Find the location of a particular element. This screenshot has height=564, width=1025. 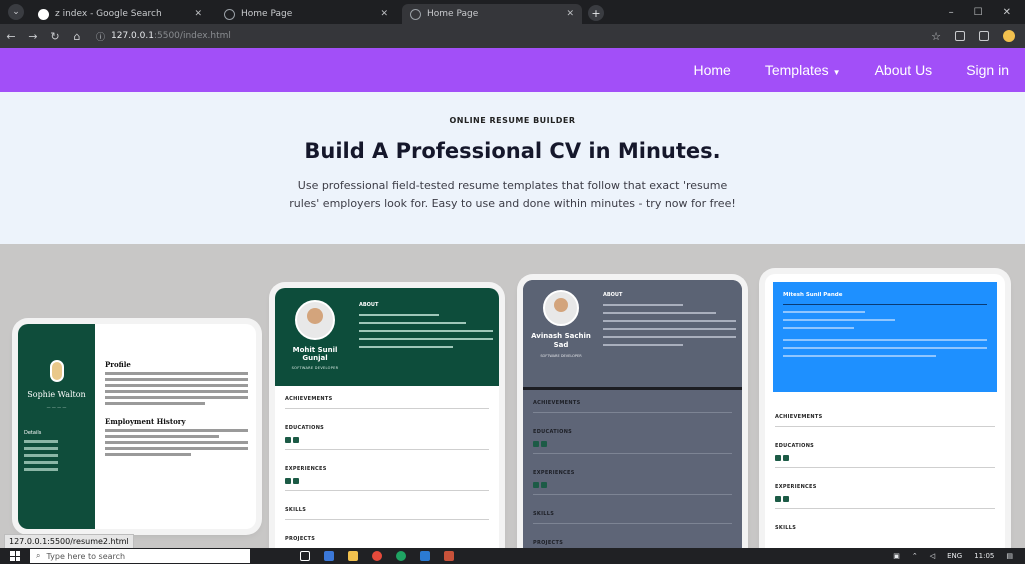

window-controls: – ☐ ✕ is located at coordinates (980, 12).